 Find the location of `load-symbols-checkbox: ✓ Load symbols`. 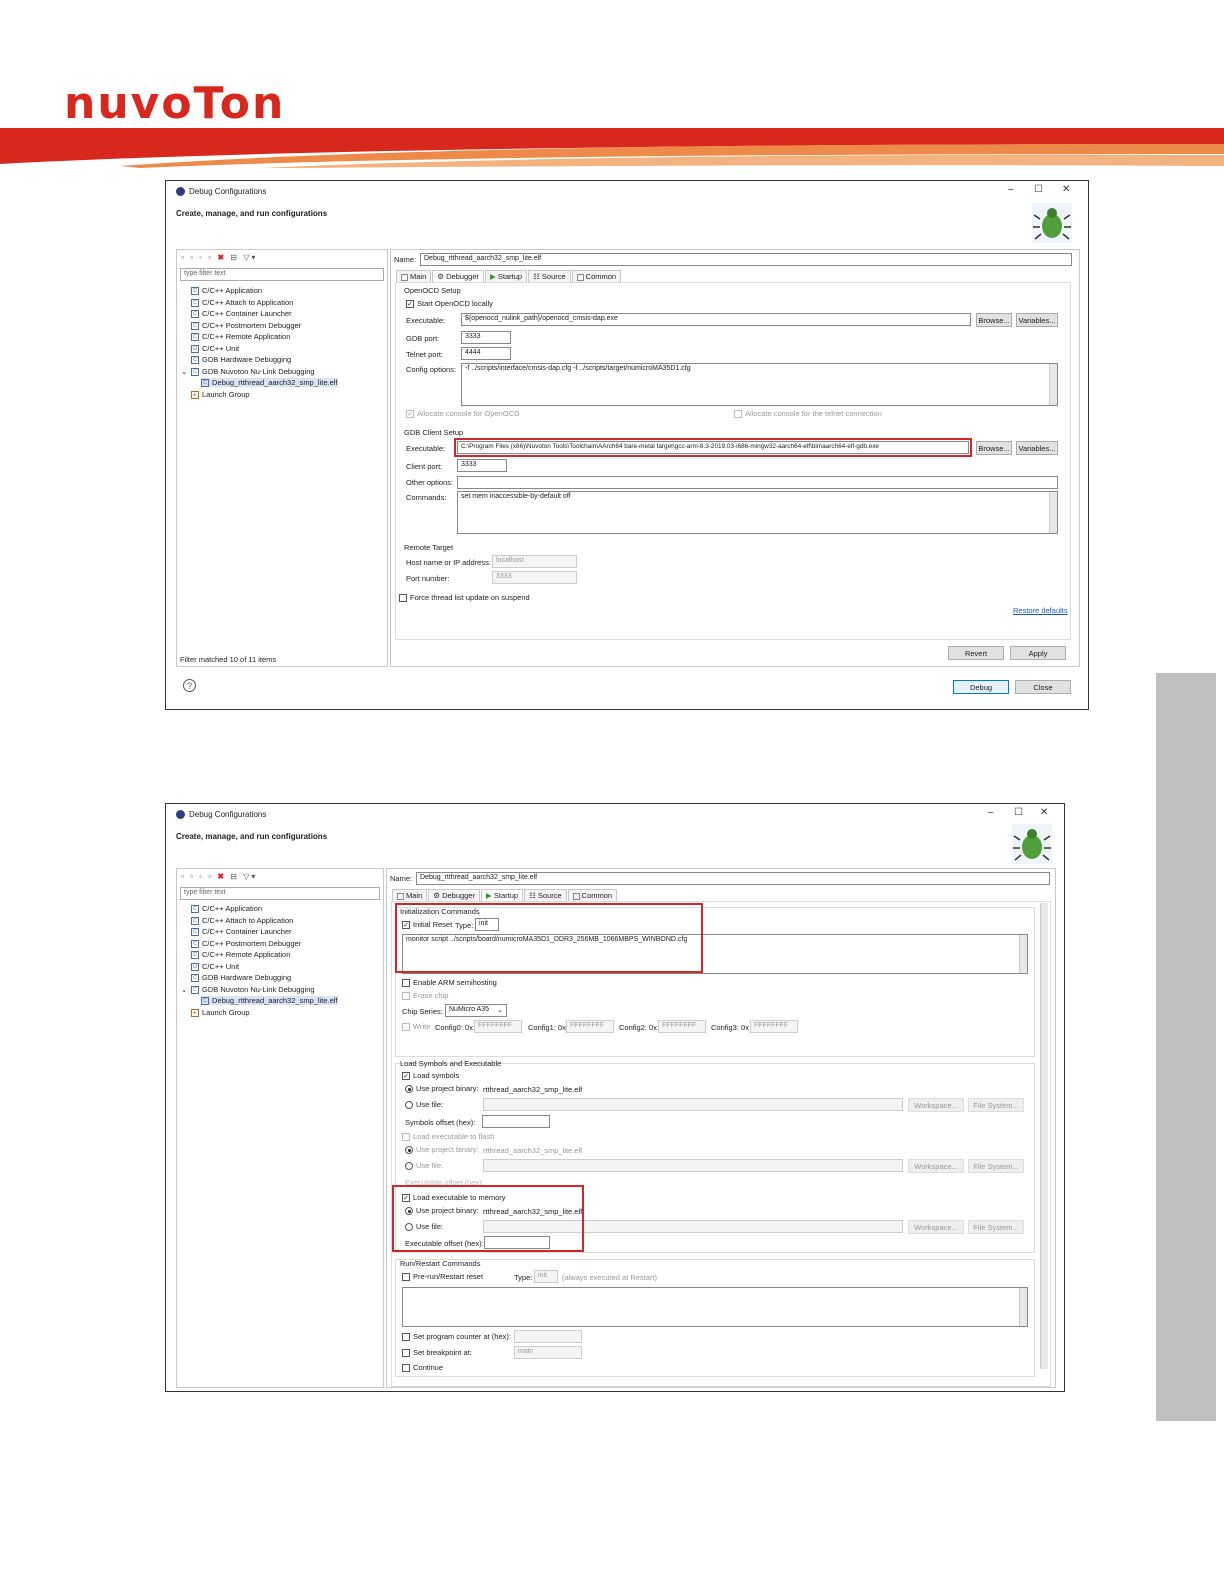

load-symbols-checkbox: ✓ Load symbols is located at coordinates (430, 1076).